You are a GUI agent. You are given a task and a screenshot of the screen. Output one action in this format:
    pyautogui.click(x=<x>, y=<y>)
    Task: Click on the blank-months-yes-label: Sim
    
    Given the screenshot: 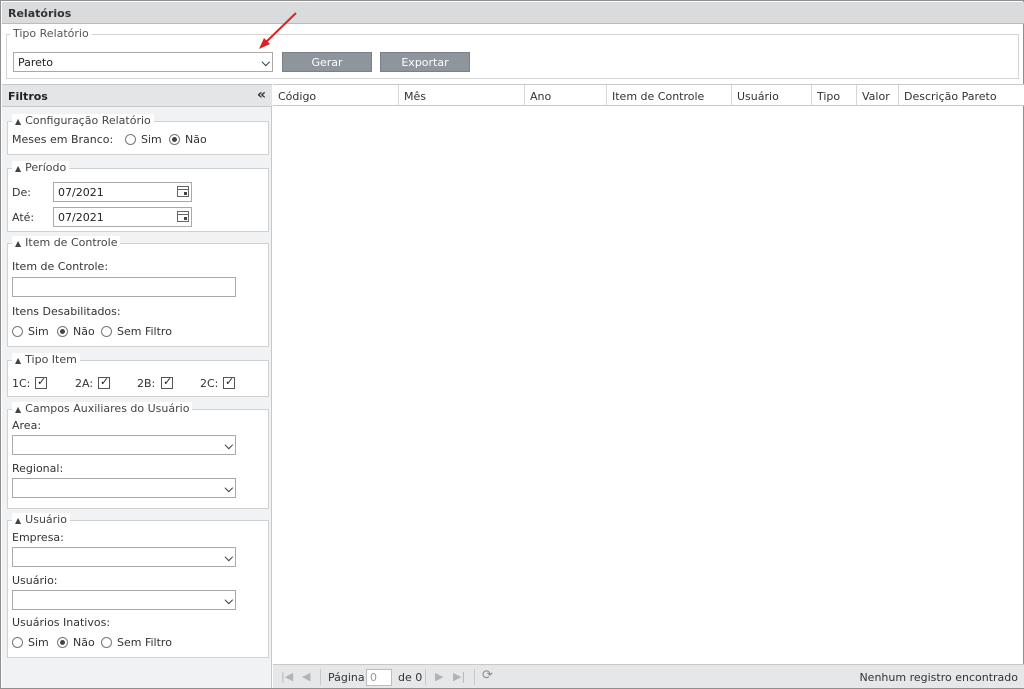 What is the action you would take?
    pyautogui.click(x=151, y=139)
    